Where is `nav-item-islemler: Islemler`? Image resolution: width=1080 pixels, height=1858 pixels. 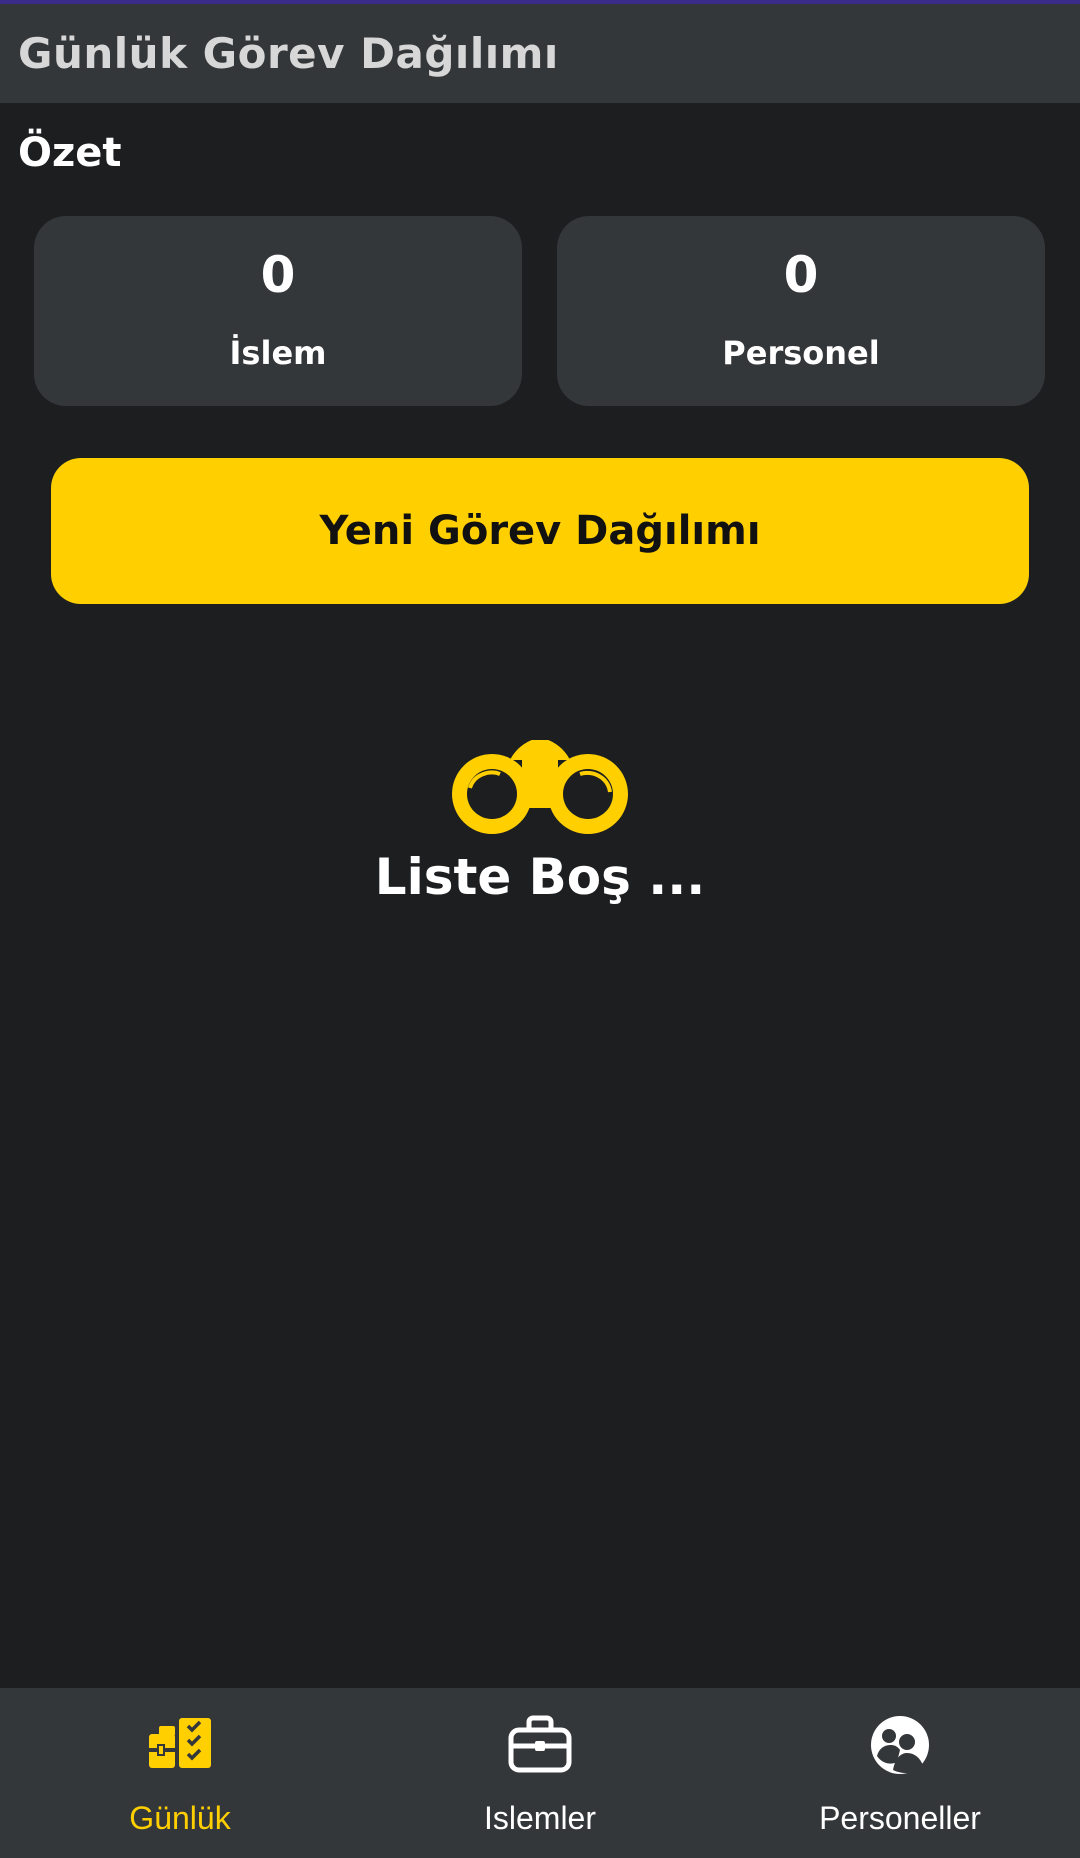
nav-item-islemler: Islemler is located at coordinates (540, 1773).